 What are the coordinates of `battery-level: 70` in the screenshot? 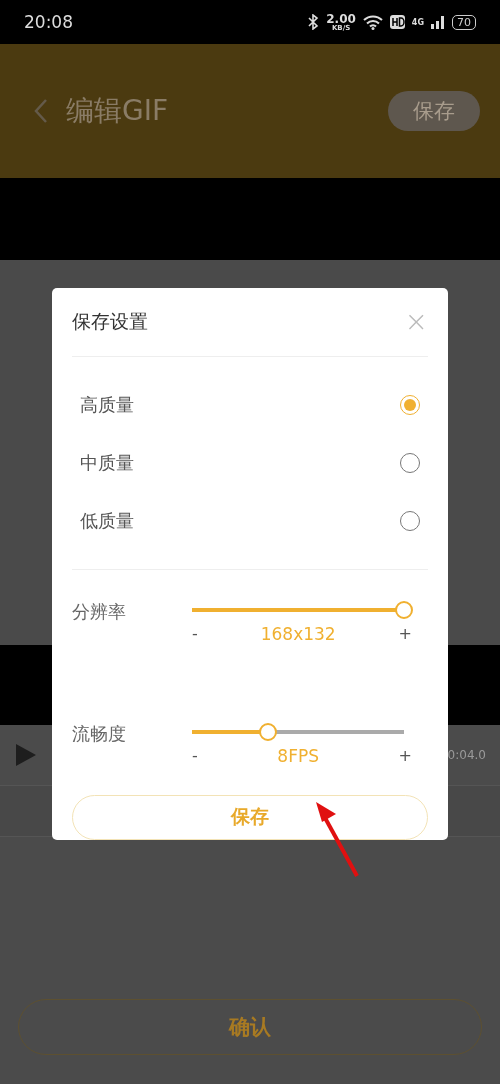 It's located at (464, 22).